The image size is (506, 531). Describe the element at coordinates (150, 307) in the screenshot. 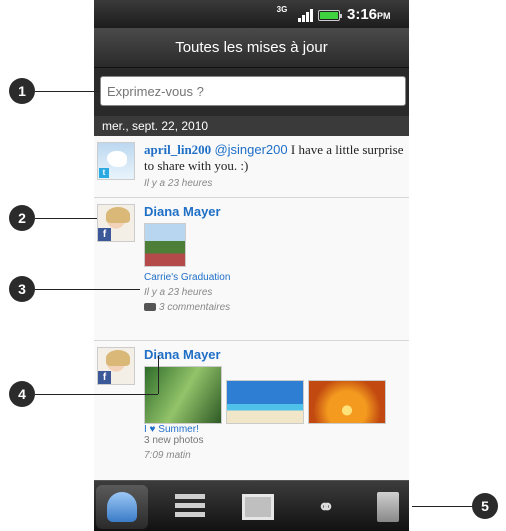

I see `comment-icon` at that location.